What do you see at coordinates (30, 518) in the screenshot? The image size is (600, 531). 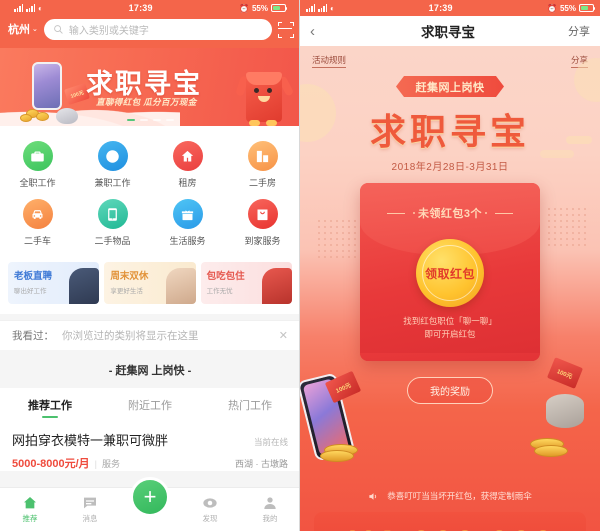 I see `tab-label: 推荐` at bounding box center [30, 518].